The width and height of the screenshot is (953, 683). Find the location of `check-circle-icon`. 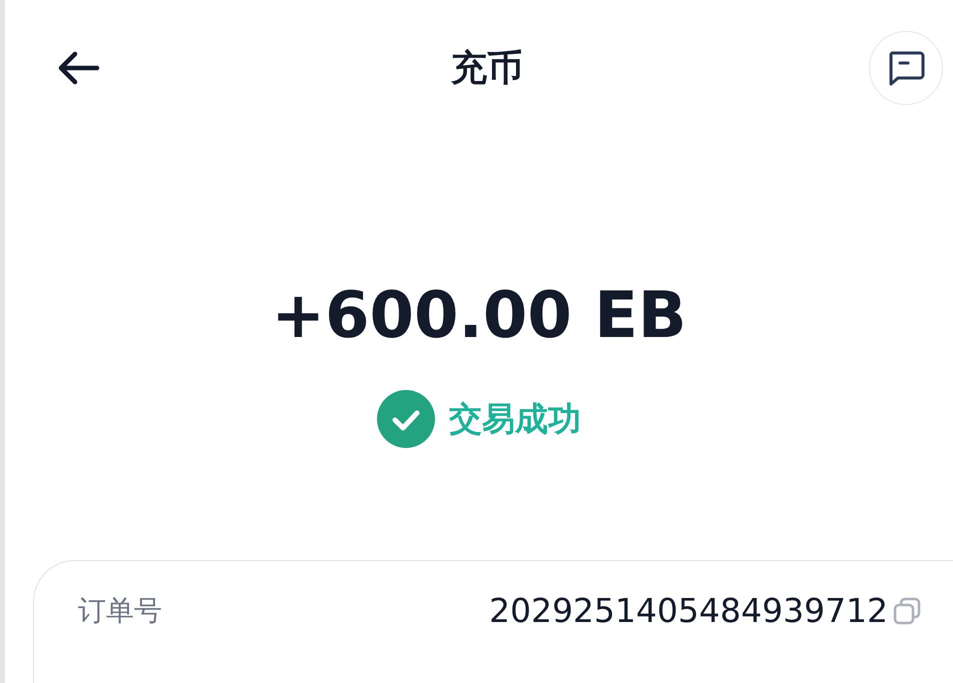

check-circle-icon is located at coordinates (406, 419).